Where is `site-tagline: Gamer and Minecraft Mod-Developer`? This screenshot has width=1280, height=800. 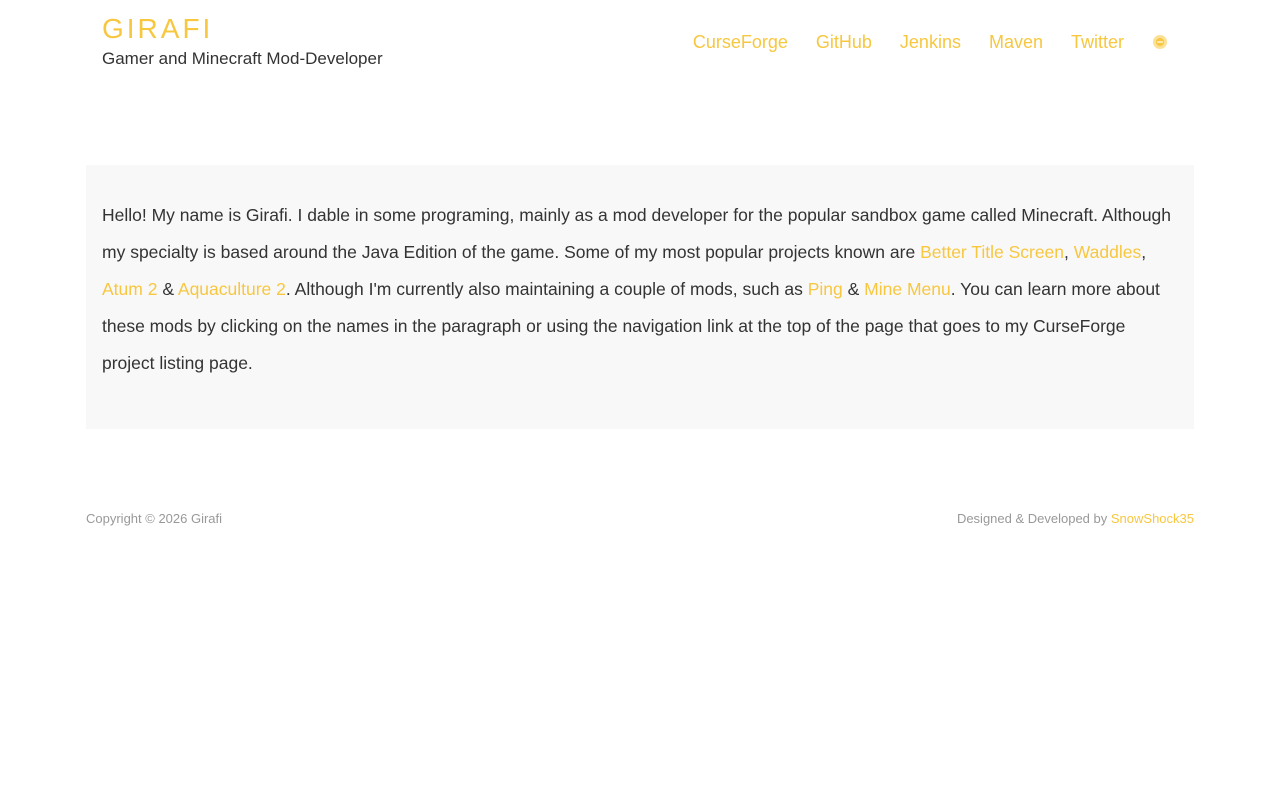 site-tagline: Gamer and Minecraft Mod-Developer is located at coordinates (242, 58).